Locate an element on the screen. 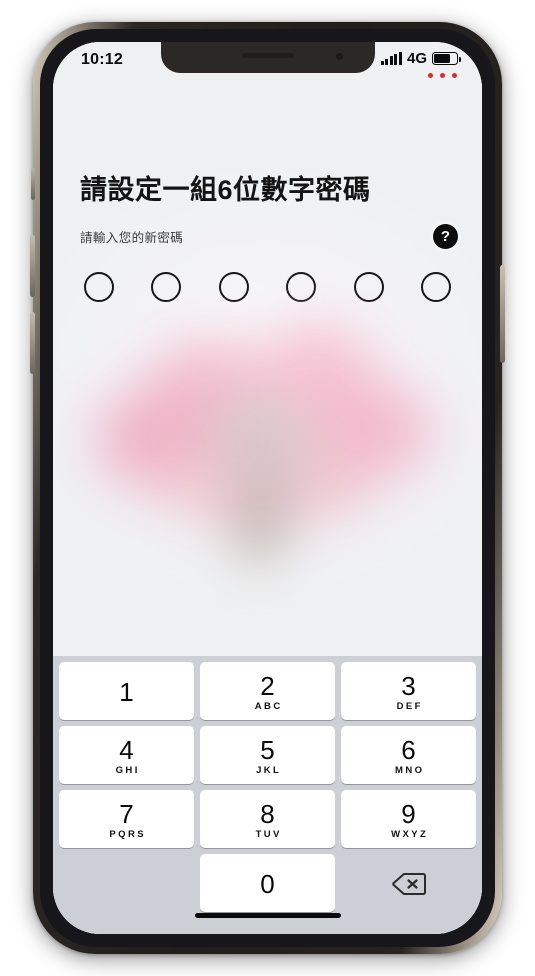  volume-up-button is located at coordinates (32, 266).